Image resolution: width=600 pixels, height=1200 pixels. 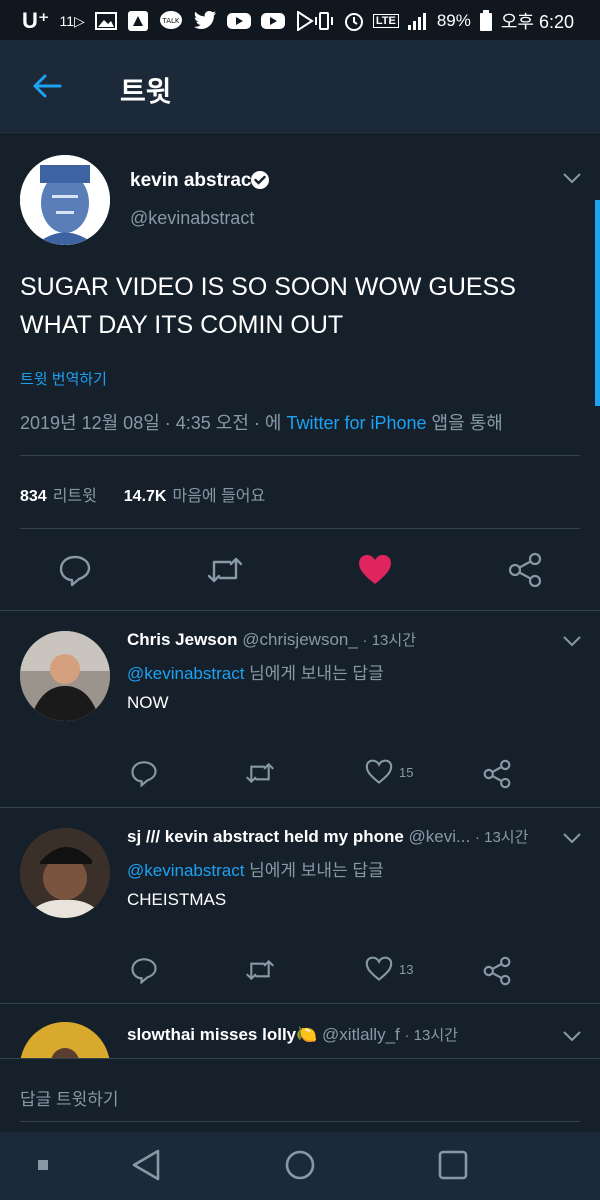 What do you see at coordinates (323, 21) in the screenshot?
I see `vibrate-icon` at bounding box center [323, 21].